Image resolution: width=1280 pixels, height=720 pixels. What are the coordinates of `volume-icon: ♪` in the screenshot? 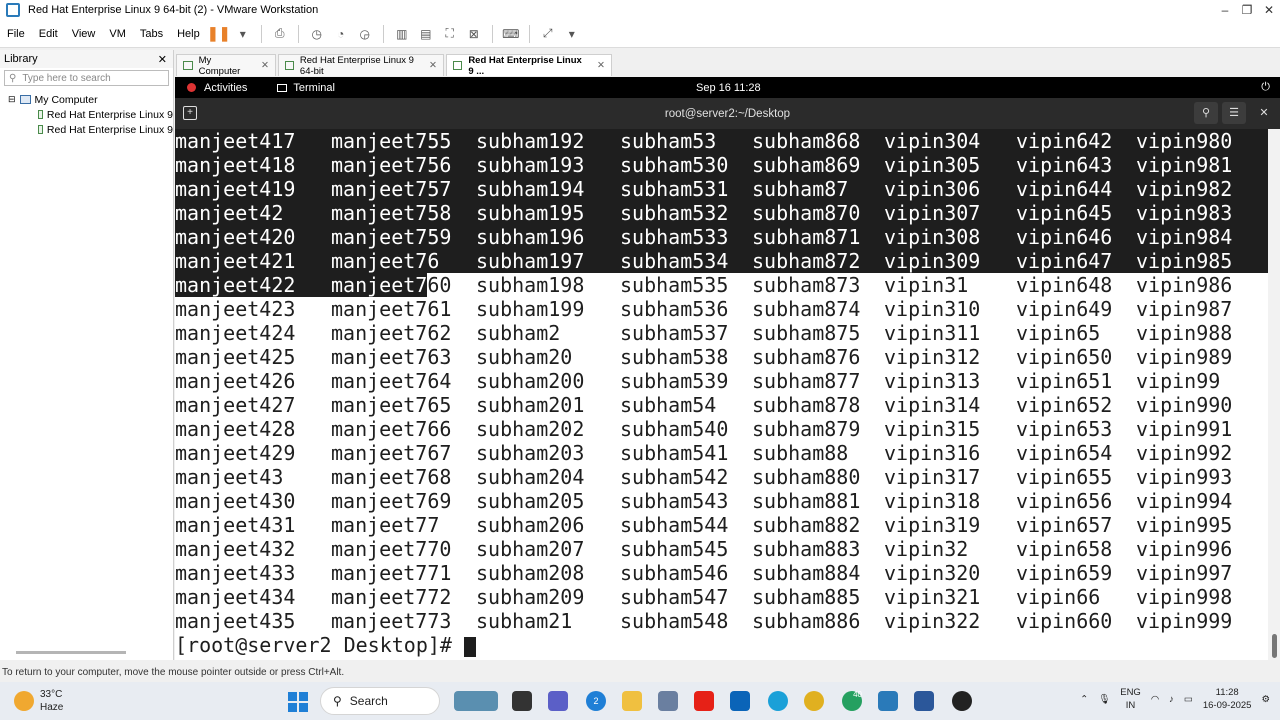 It's located at (1171, 699).